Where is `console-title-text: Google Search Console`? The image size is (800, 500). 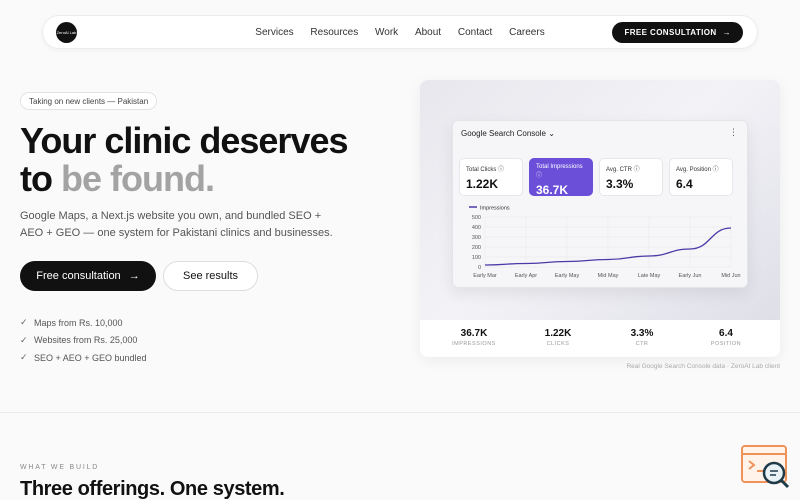 console-title-text: Google Search Console is located at coordinates (503, 133).